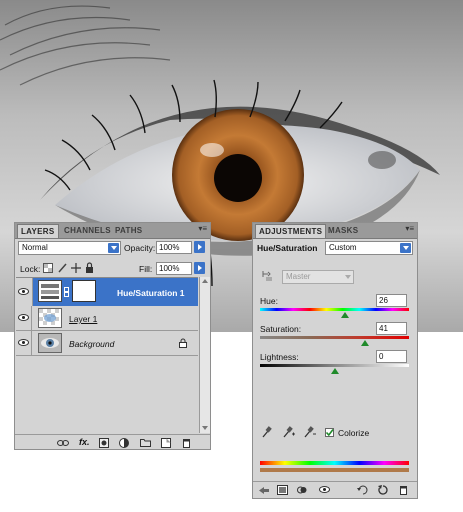 The image size is (463, 512). Describe the element at coordinates (84, 291) in the screenshot. I see `layer-mask-thumbnail` at that location.